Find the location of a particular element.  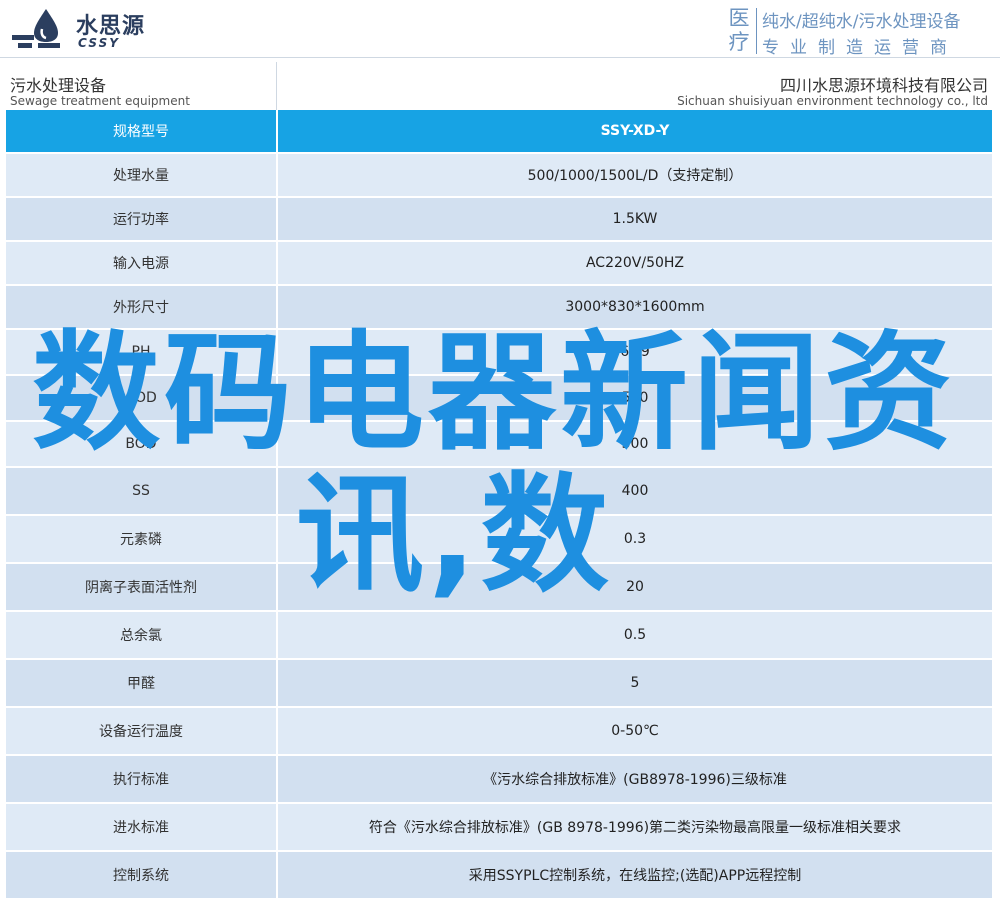

table-row: 处理水量 500/1000/1500L/D（支持定制） is located at coordinates (499, 176).